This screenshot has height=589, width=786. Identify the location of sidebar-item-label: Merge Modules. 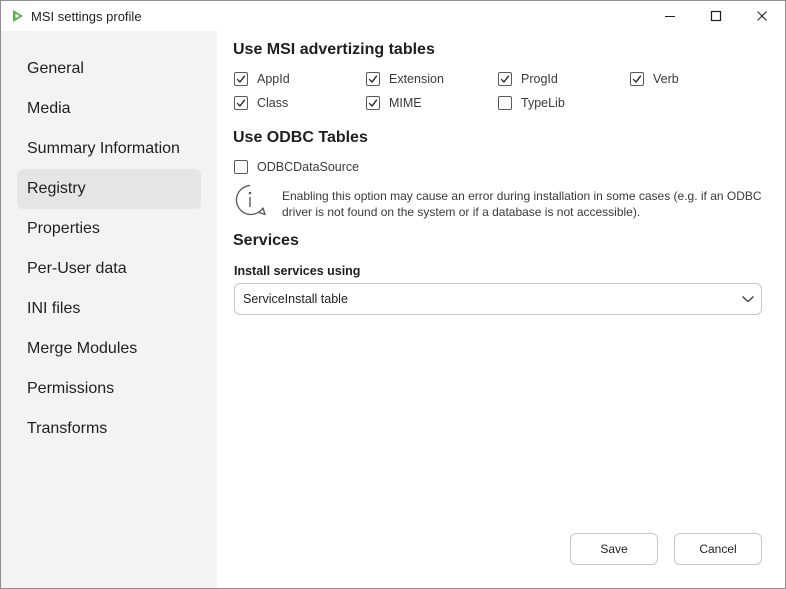
(82, 348).